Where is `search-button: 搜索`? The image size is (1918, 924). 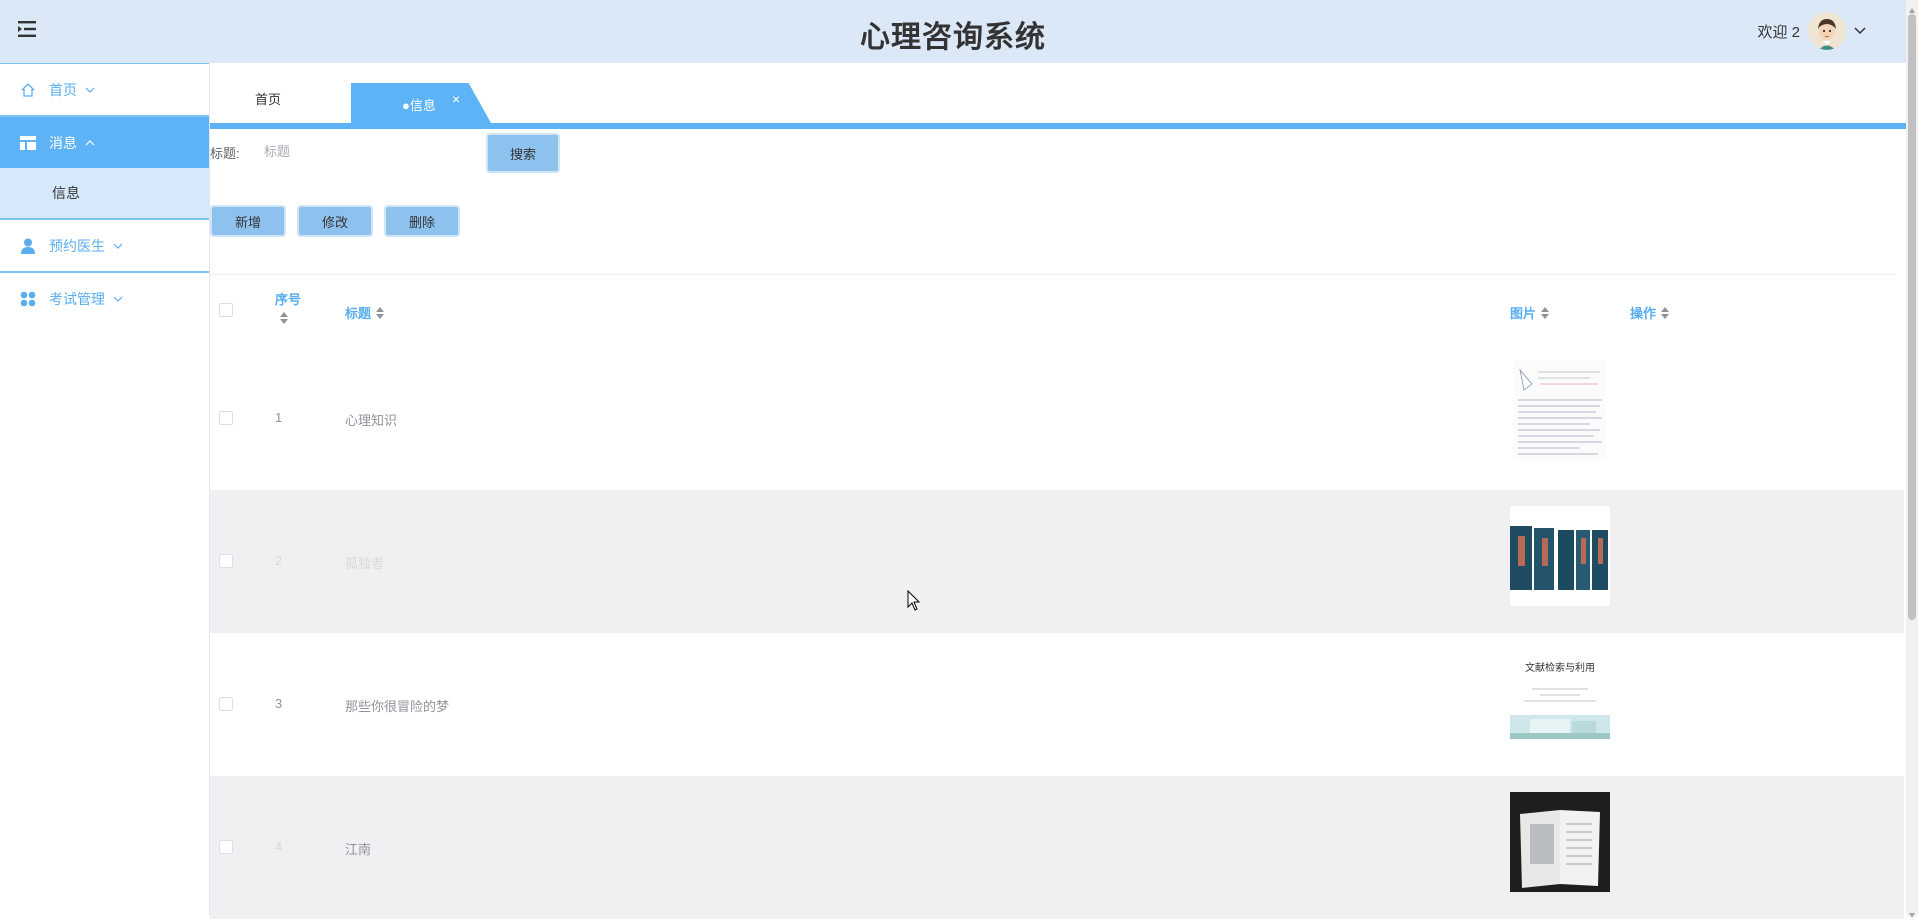 search-button: 搜索 is located at coordinates (523, 153).